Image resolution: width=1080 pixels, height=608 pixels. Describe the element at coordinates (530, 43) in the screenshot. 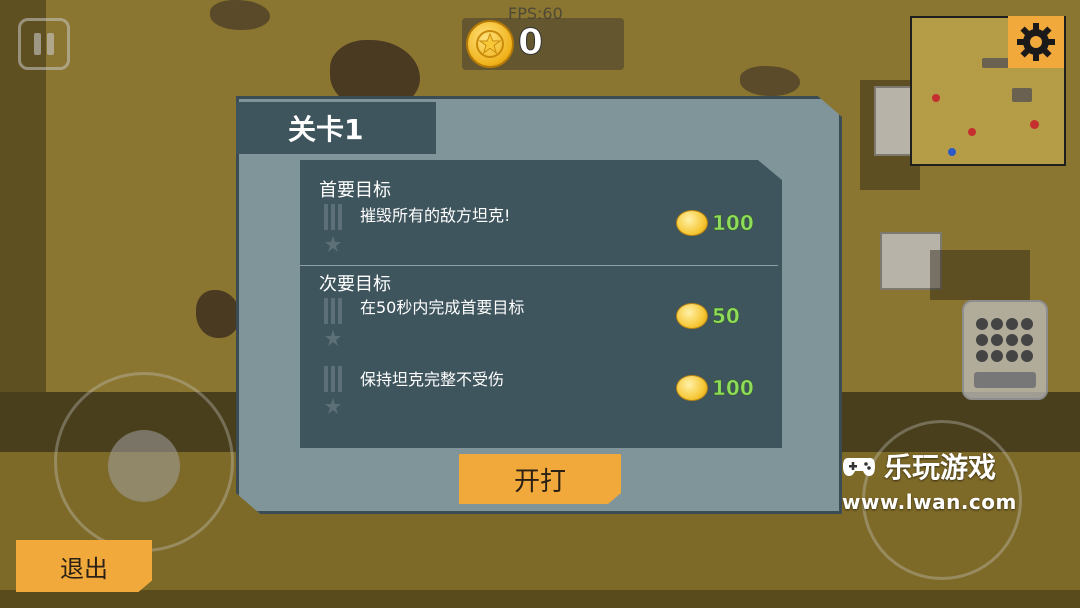

I see `coin-count: 0` at that location.